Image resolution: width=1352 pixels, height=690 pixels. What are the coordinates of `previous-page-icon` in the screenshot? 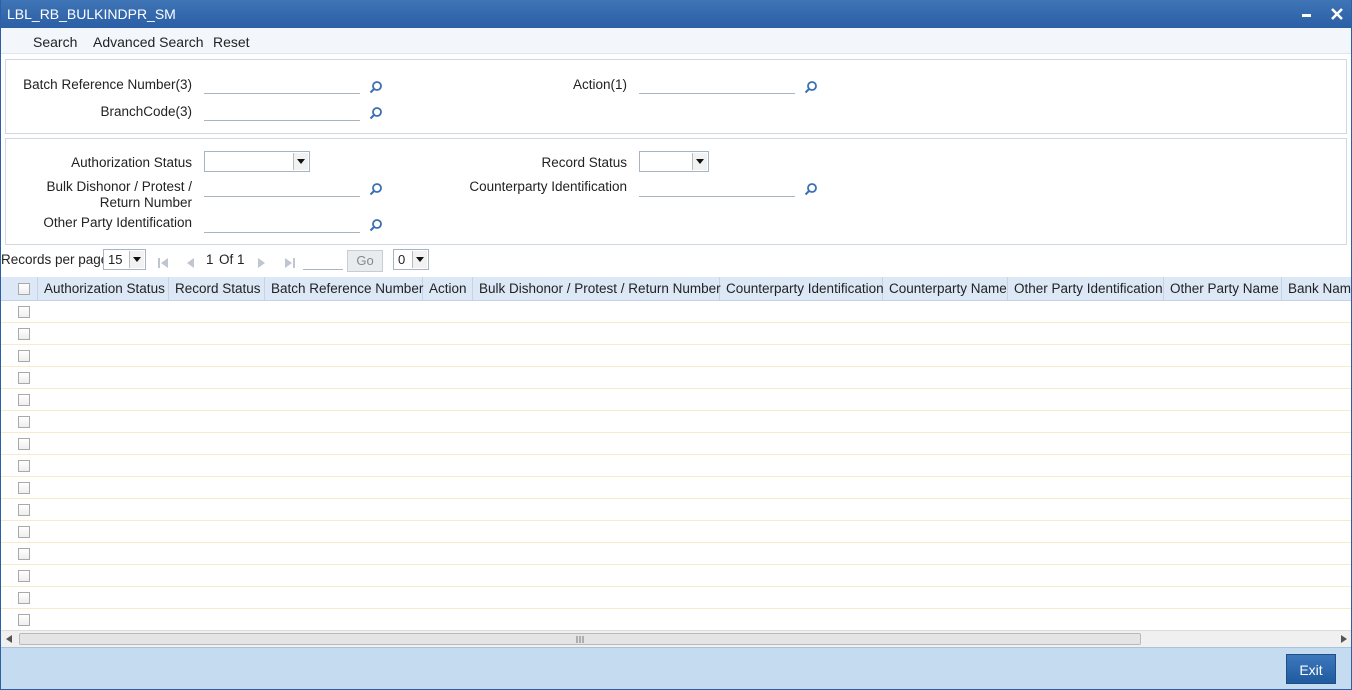 It's located at (190, 263).